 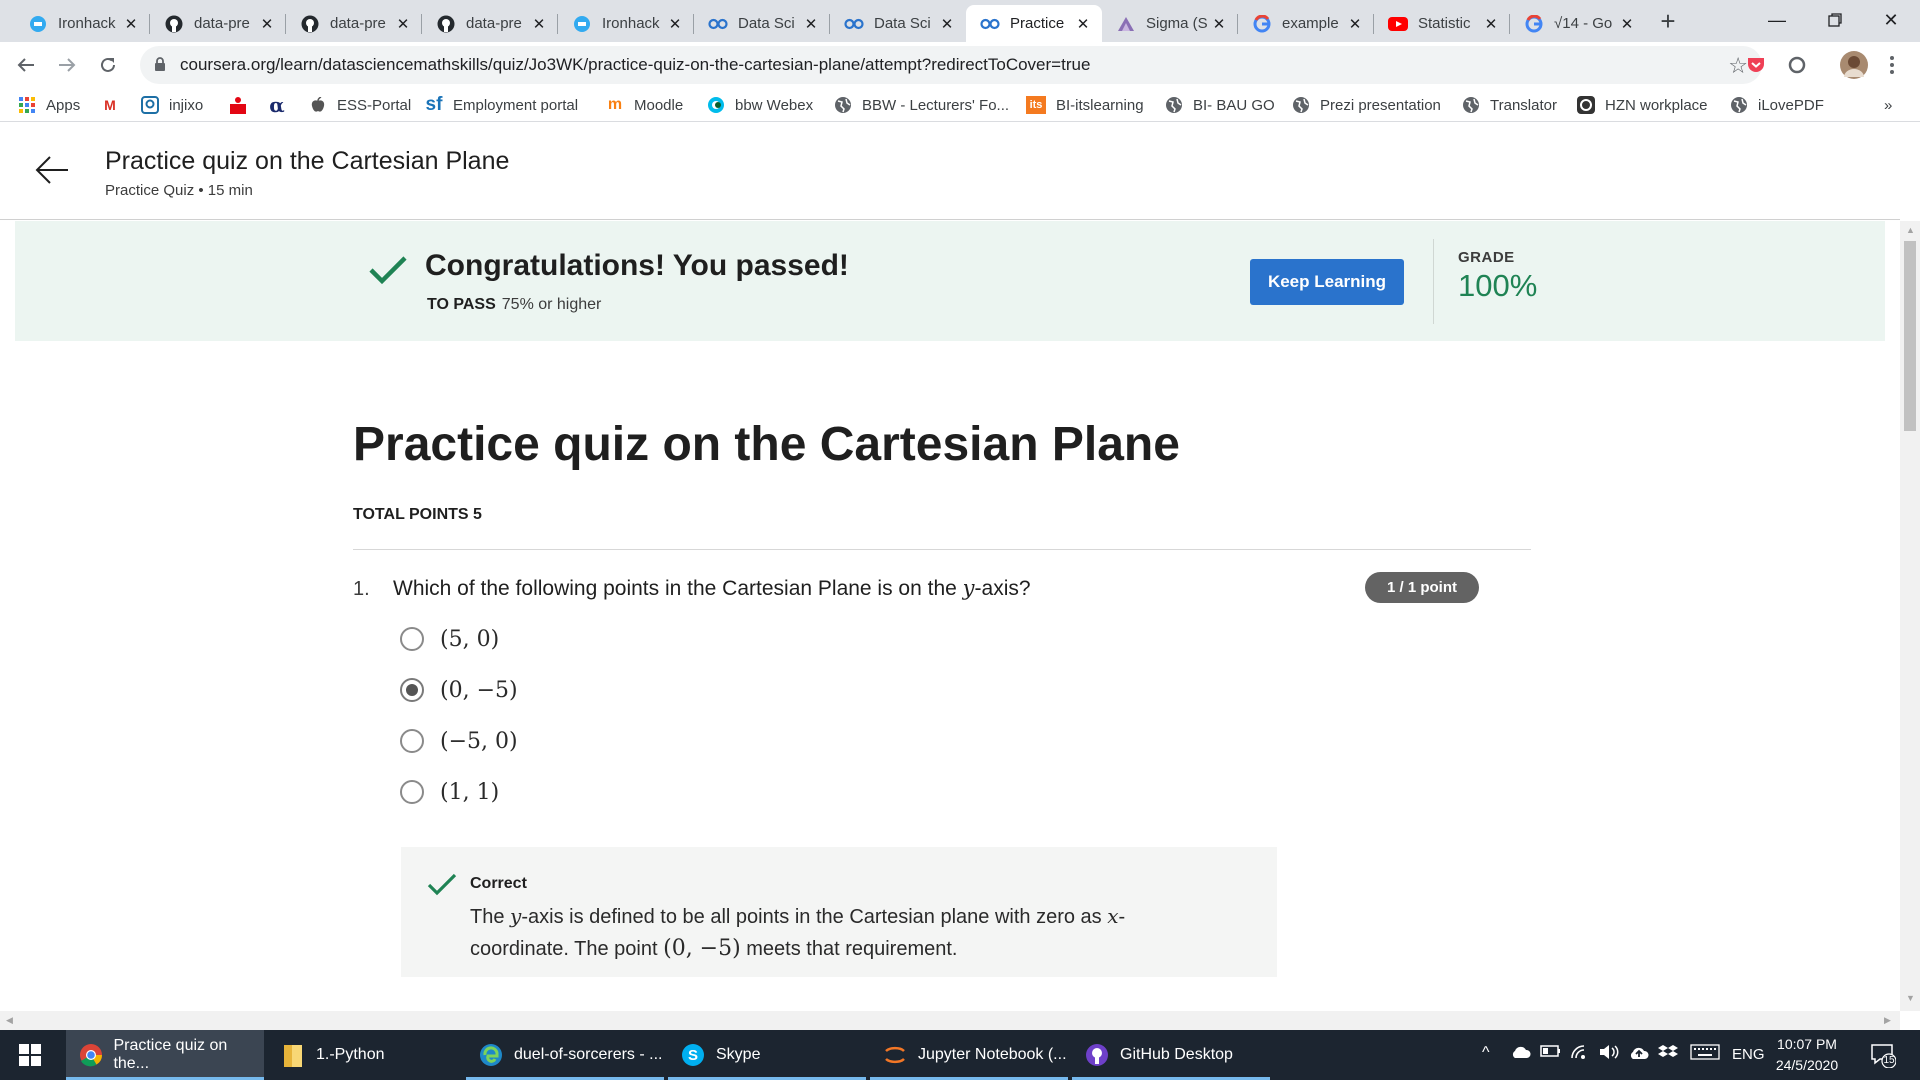 I want to click on bookmark-bi-itslearning: its BI-itslearning, so click(x=1085, y=105).